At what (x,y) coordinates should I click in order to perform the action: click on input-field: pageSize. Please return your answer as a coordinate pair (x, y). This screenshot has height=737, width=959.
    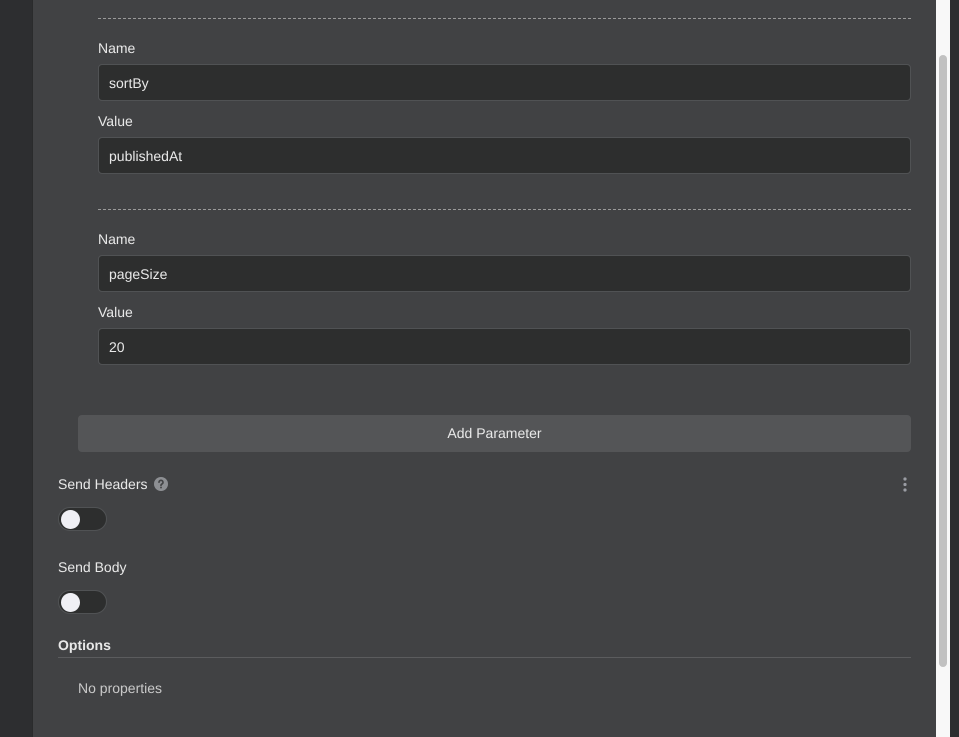
    Looking at the image, I should click on (504, 273).